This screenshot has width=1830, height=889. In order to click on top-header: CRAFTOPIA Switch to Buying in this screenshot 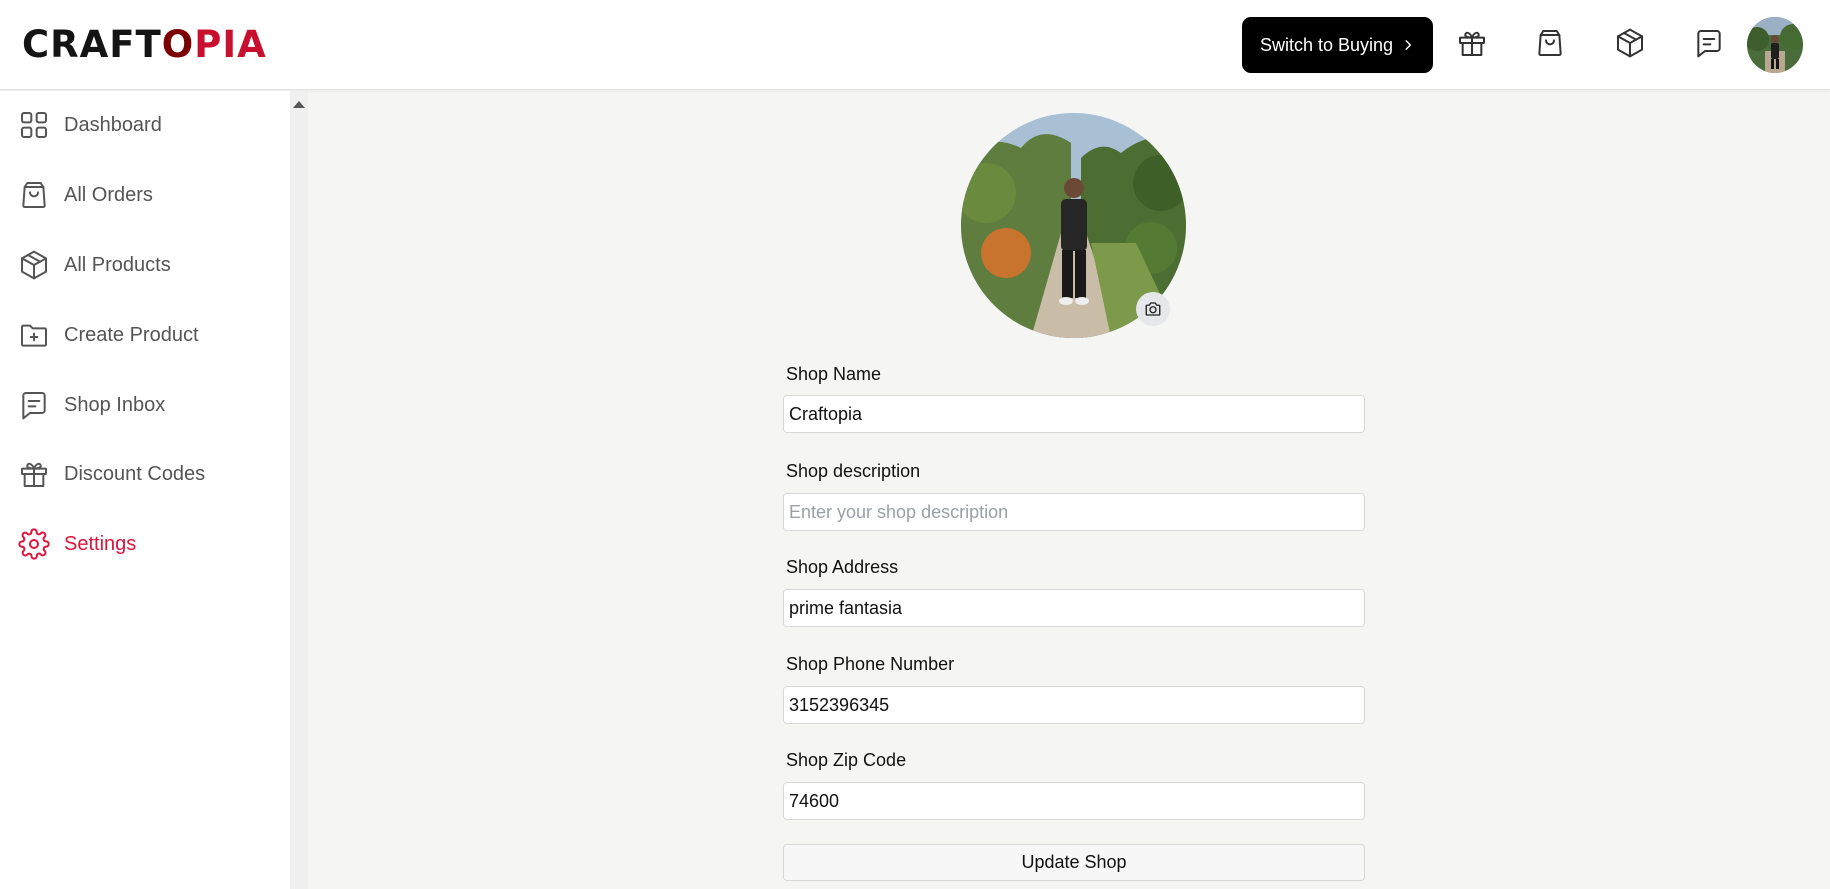, I will do `click(915, 45)`.